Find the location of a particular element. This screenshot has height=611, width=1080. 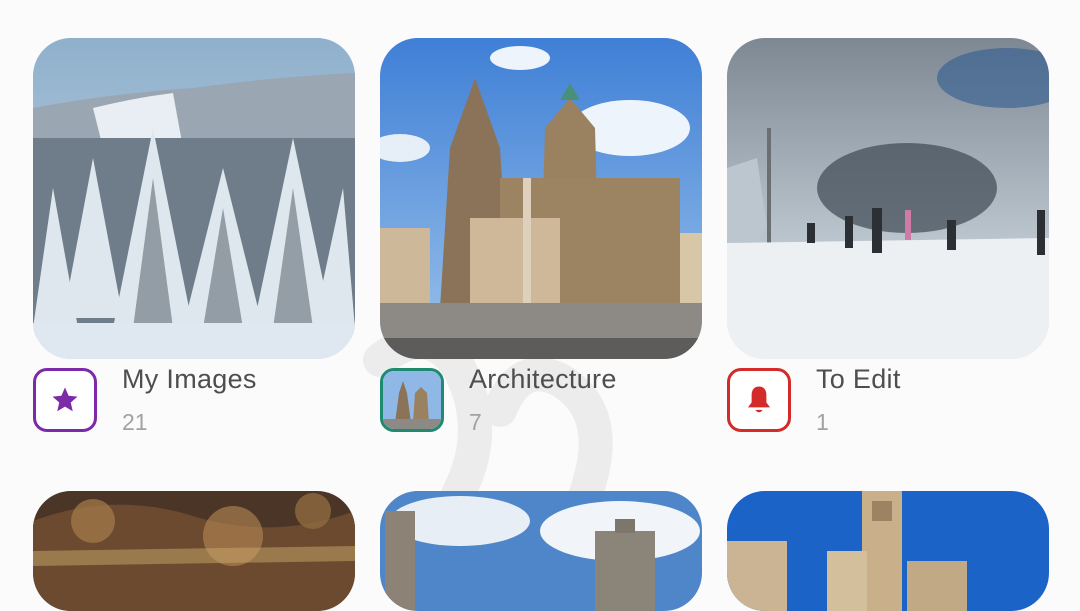

album-count: 21 is located at coordinates (135, 422).